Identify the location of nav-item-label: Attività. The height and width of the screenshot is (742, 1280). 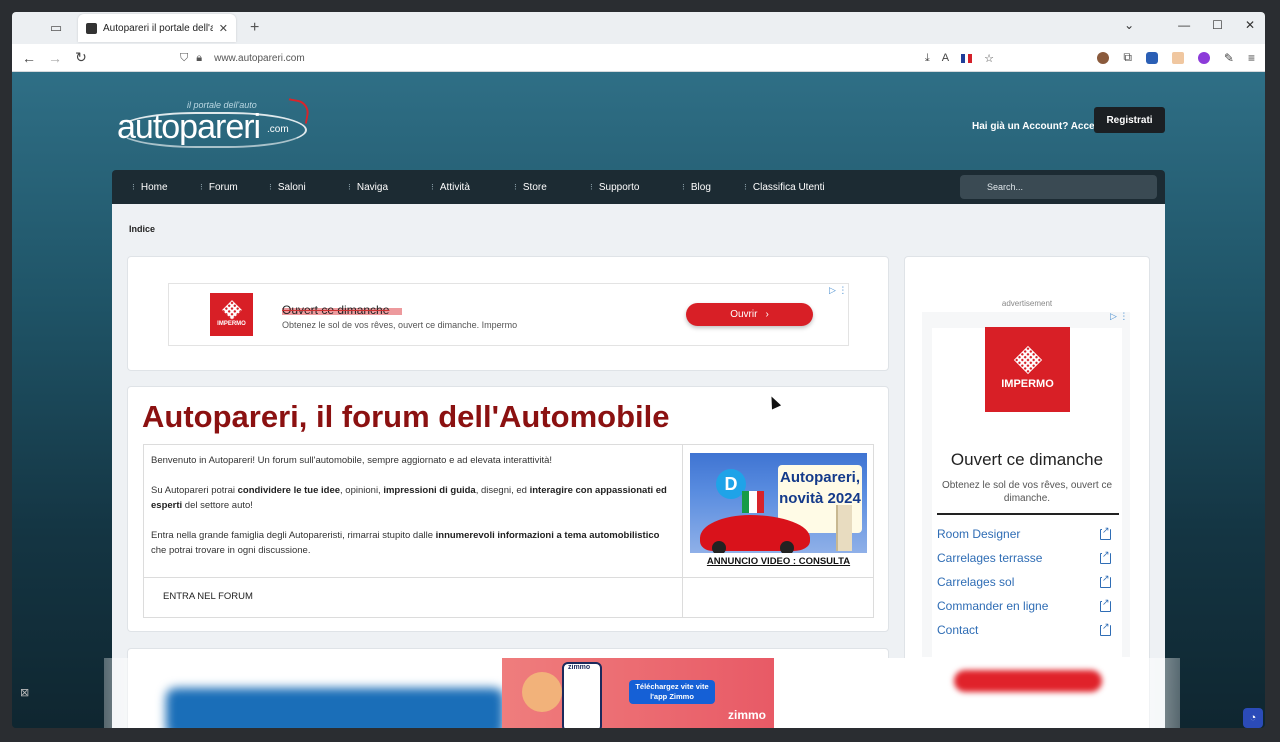
(454, 187).